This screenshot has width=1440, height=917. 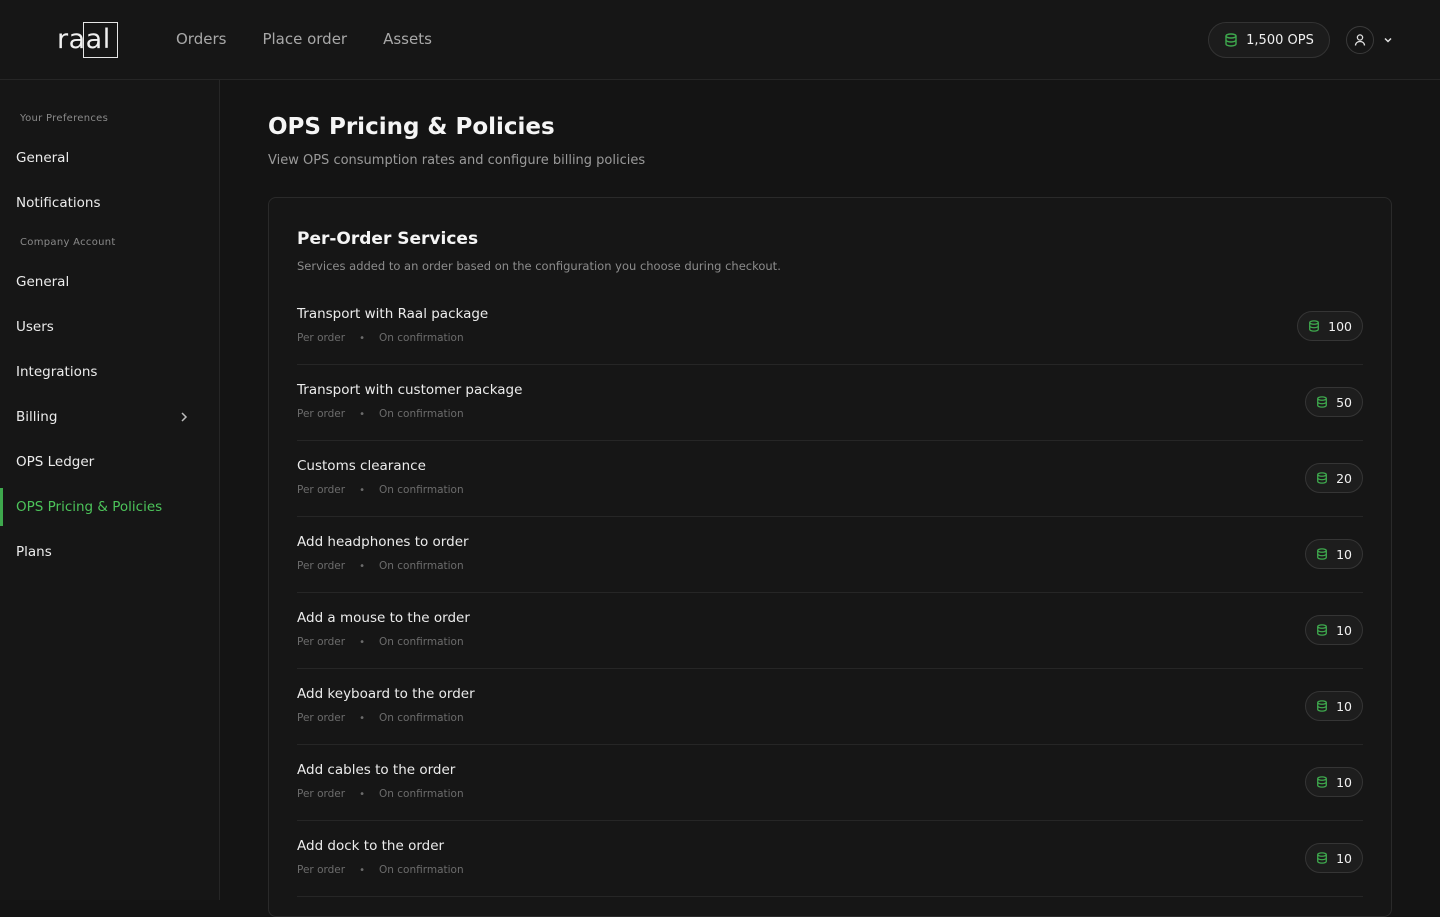 What do you see at coordinates (55, 462) in the screenshot?
I see `sidebar-item-label: OPS Ledger` at bounding box center [55, 462].